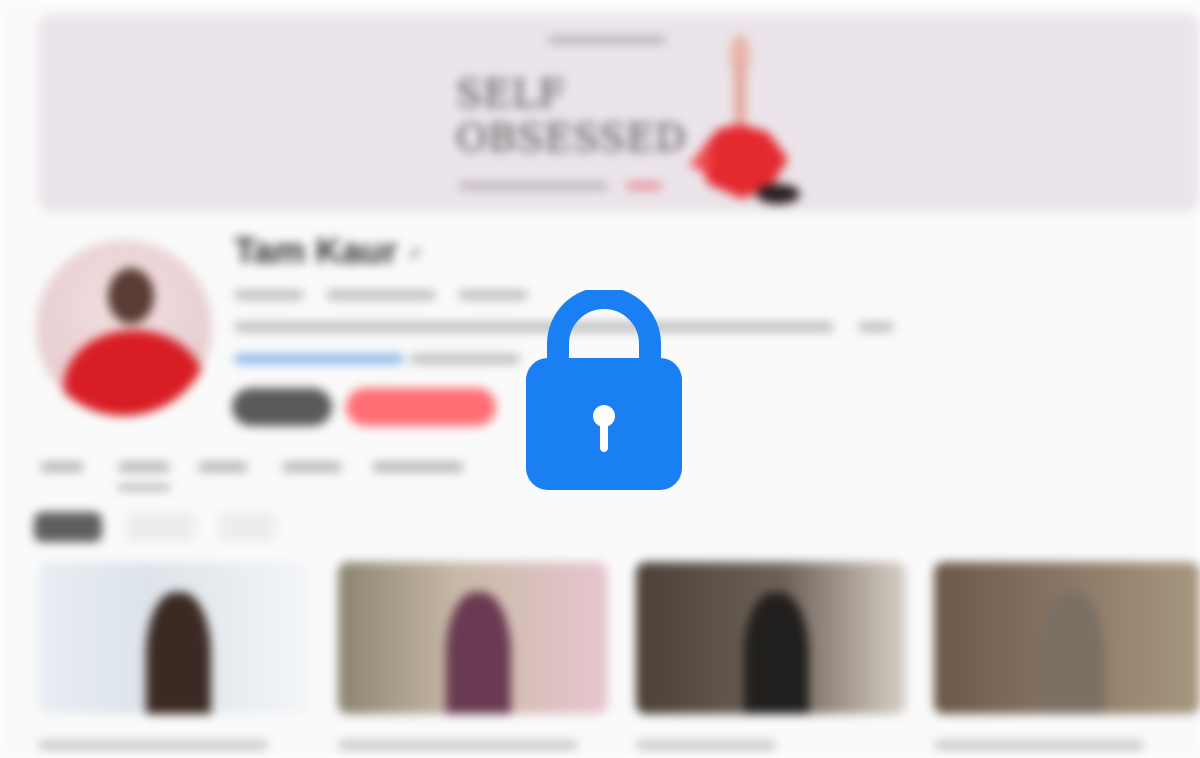 This screenshot has height=758, width=1200. What do you see at coordinates (282, 407) in the screenshot?
I see `customize-button` at bounding box center [282, 407].